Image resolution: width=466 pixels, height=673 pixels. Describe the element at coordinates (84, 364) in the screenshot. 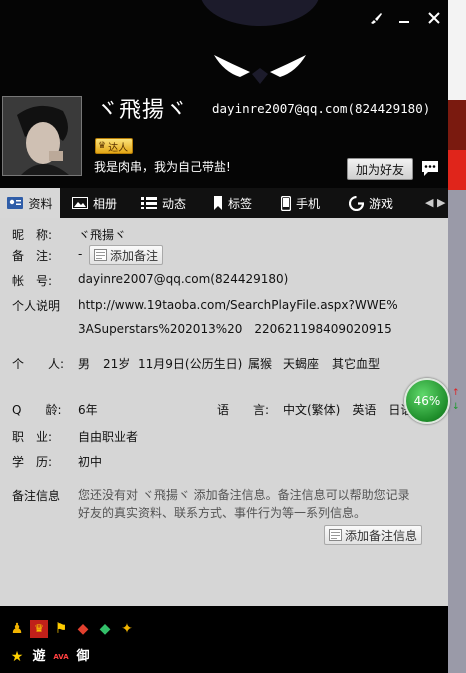

I see `gender-value: 男` at that location.